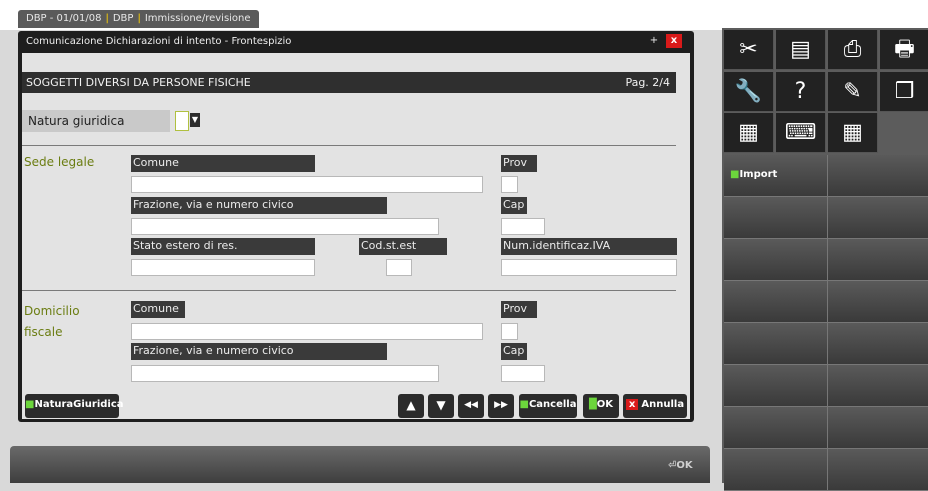  What do you see at coordinates (758, 174) in the screenshot?
I see `import-label: Import` at bounding box center [758, 174].